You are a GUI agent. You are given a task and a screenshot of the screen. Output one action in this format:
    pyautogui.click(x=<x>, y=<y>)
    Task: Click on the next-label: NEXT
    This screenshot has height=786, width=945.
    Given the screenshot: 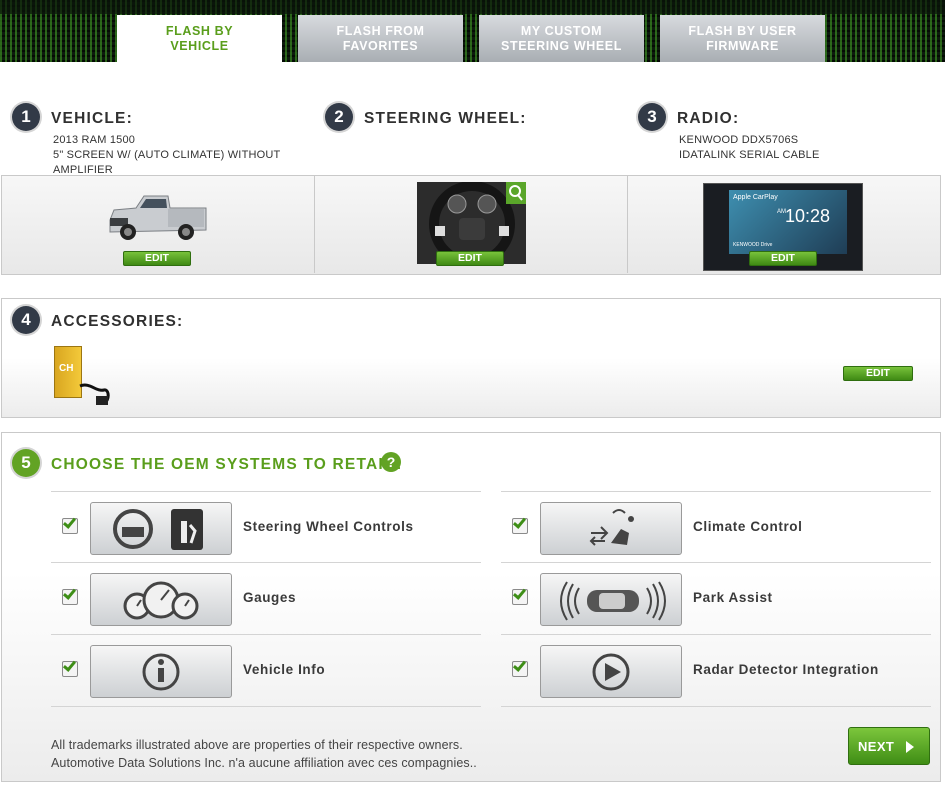 What is the action you would take?
    pyautogui.click(x=876, y=746)
    